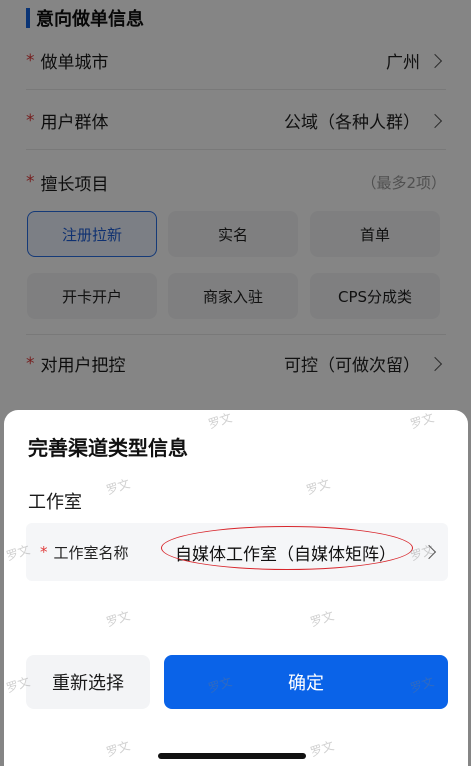  I want to click on studio-name-value-wrap: 自媒体工作室（自媒体矩阵）, so click(287, 547).